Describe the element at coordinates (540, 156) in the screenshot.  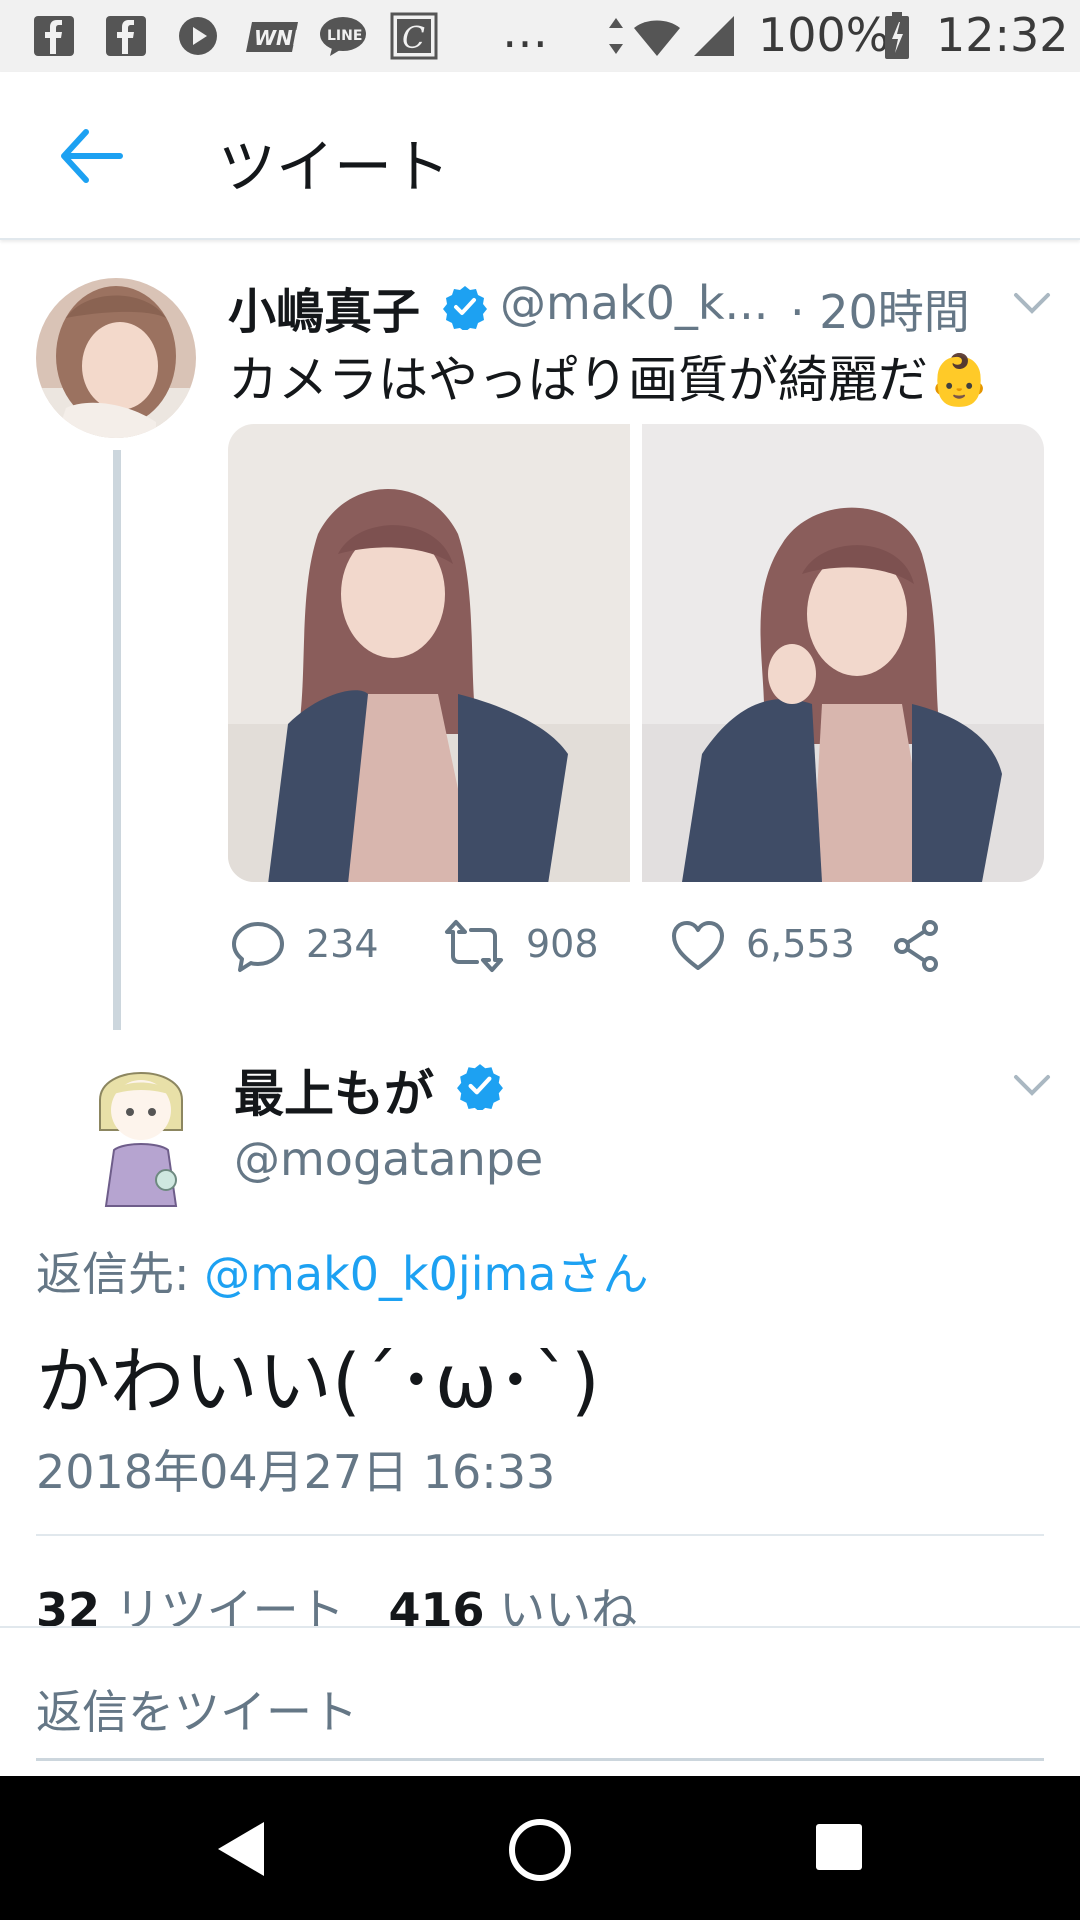
I see `app-header: ツイート` at that location.